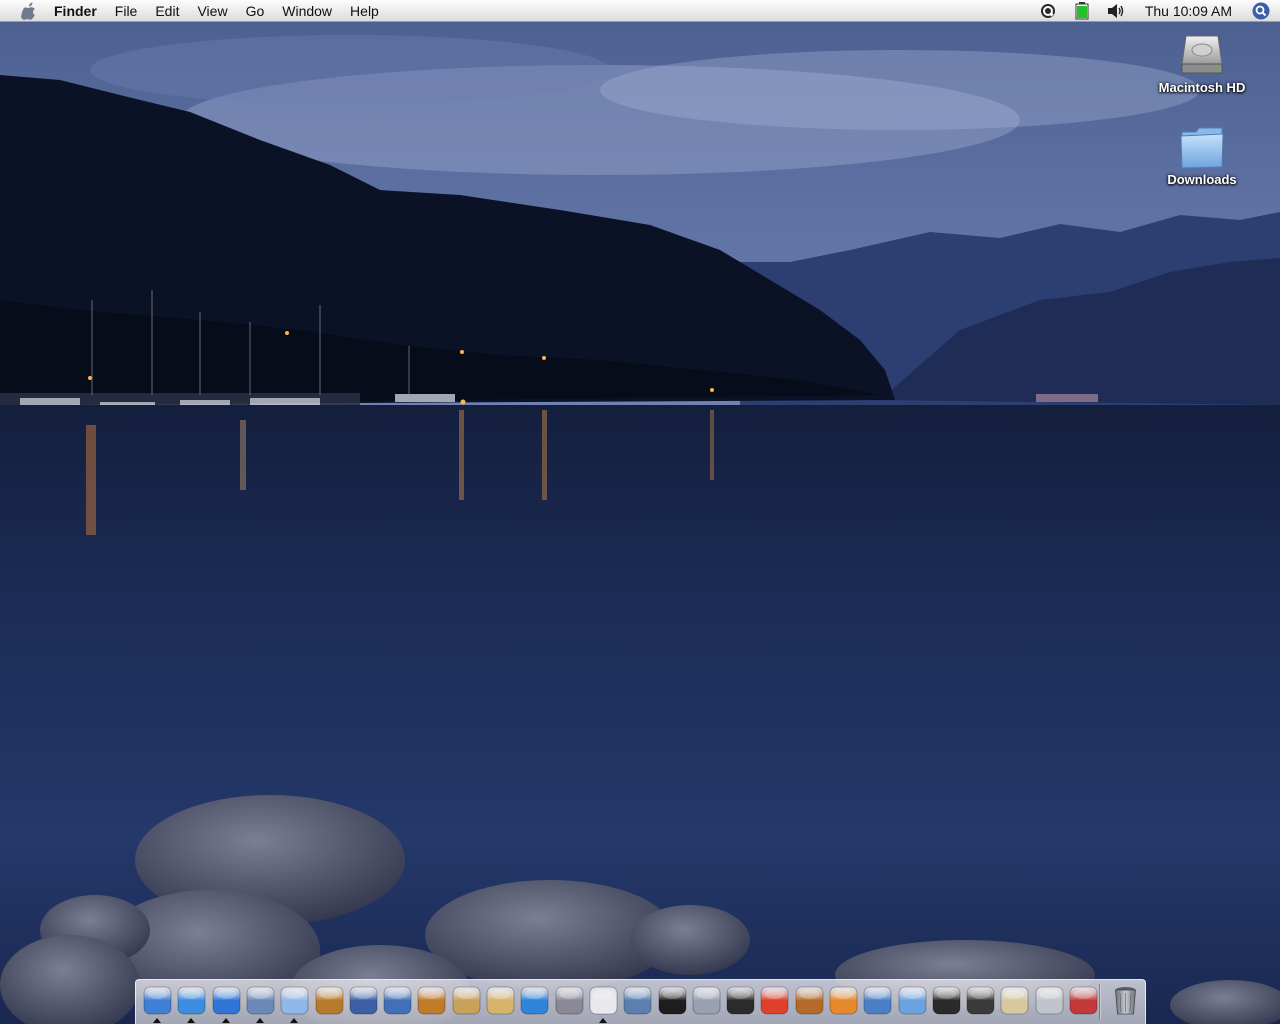 This screenshot has width=1280, height=1024. I want to click on garageband-icon, so click(431, 1000).